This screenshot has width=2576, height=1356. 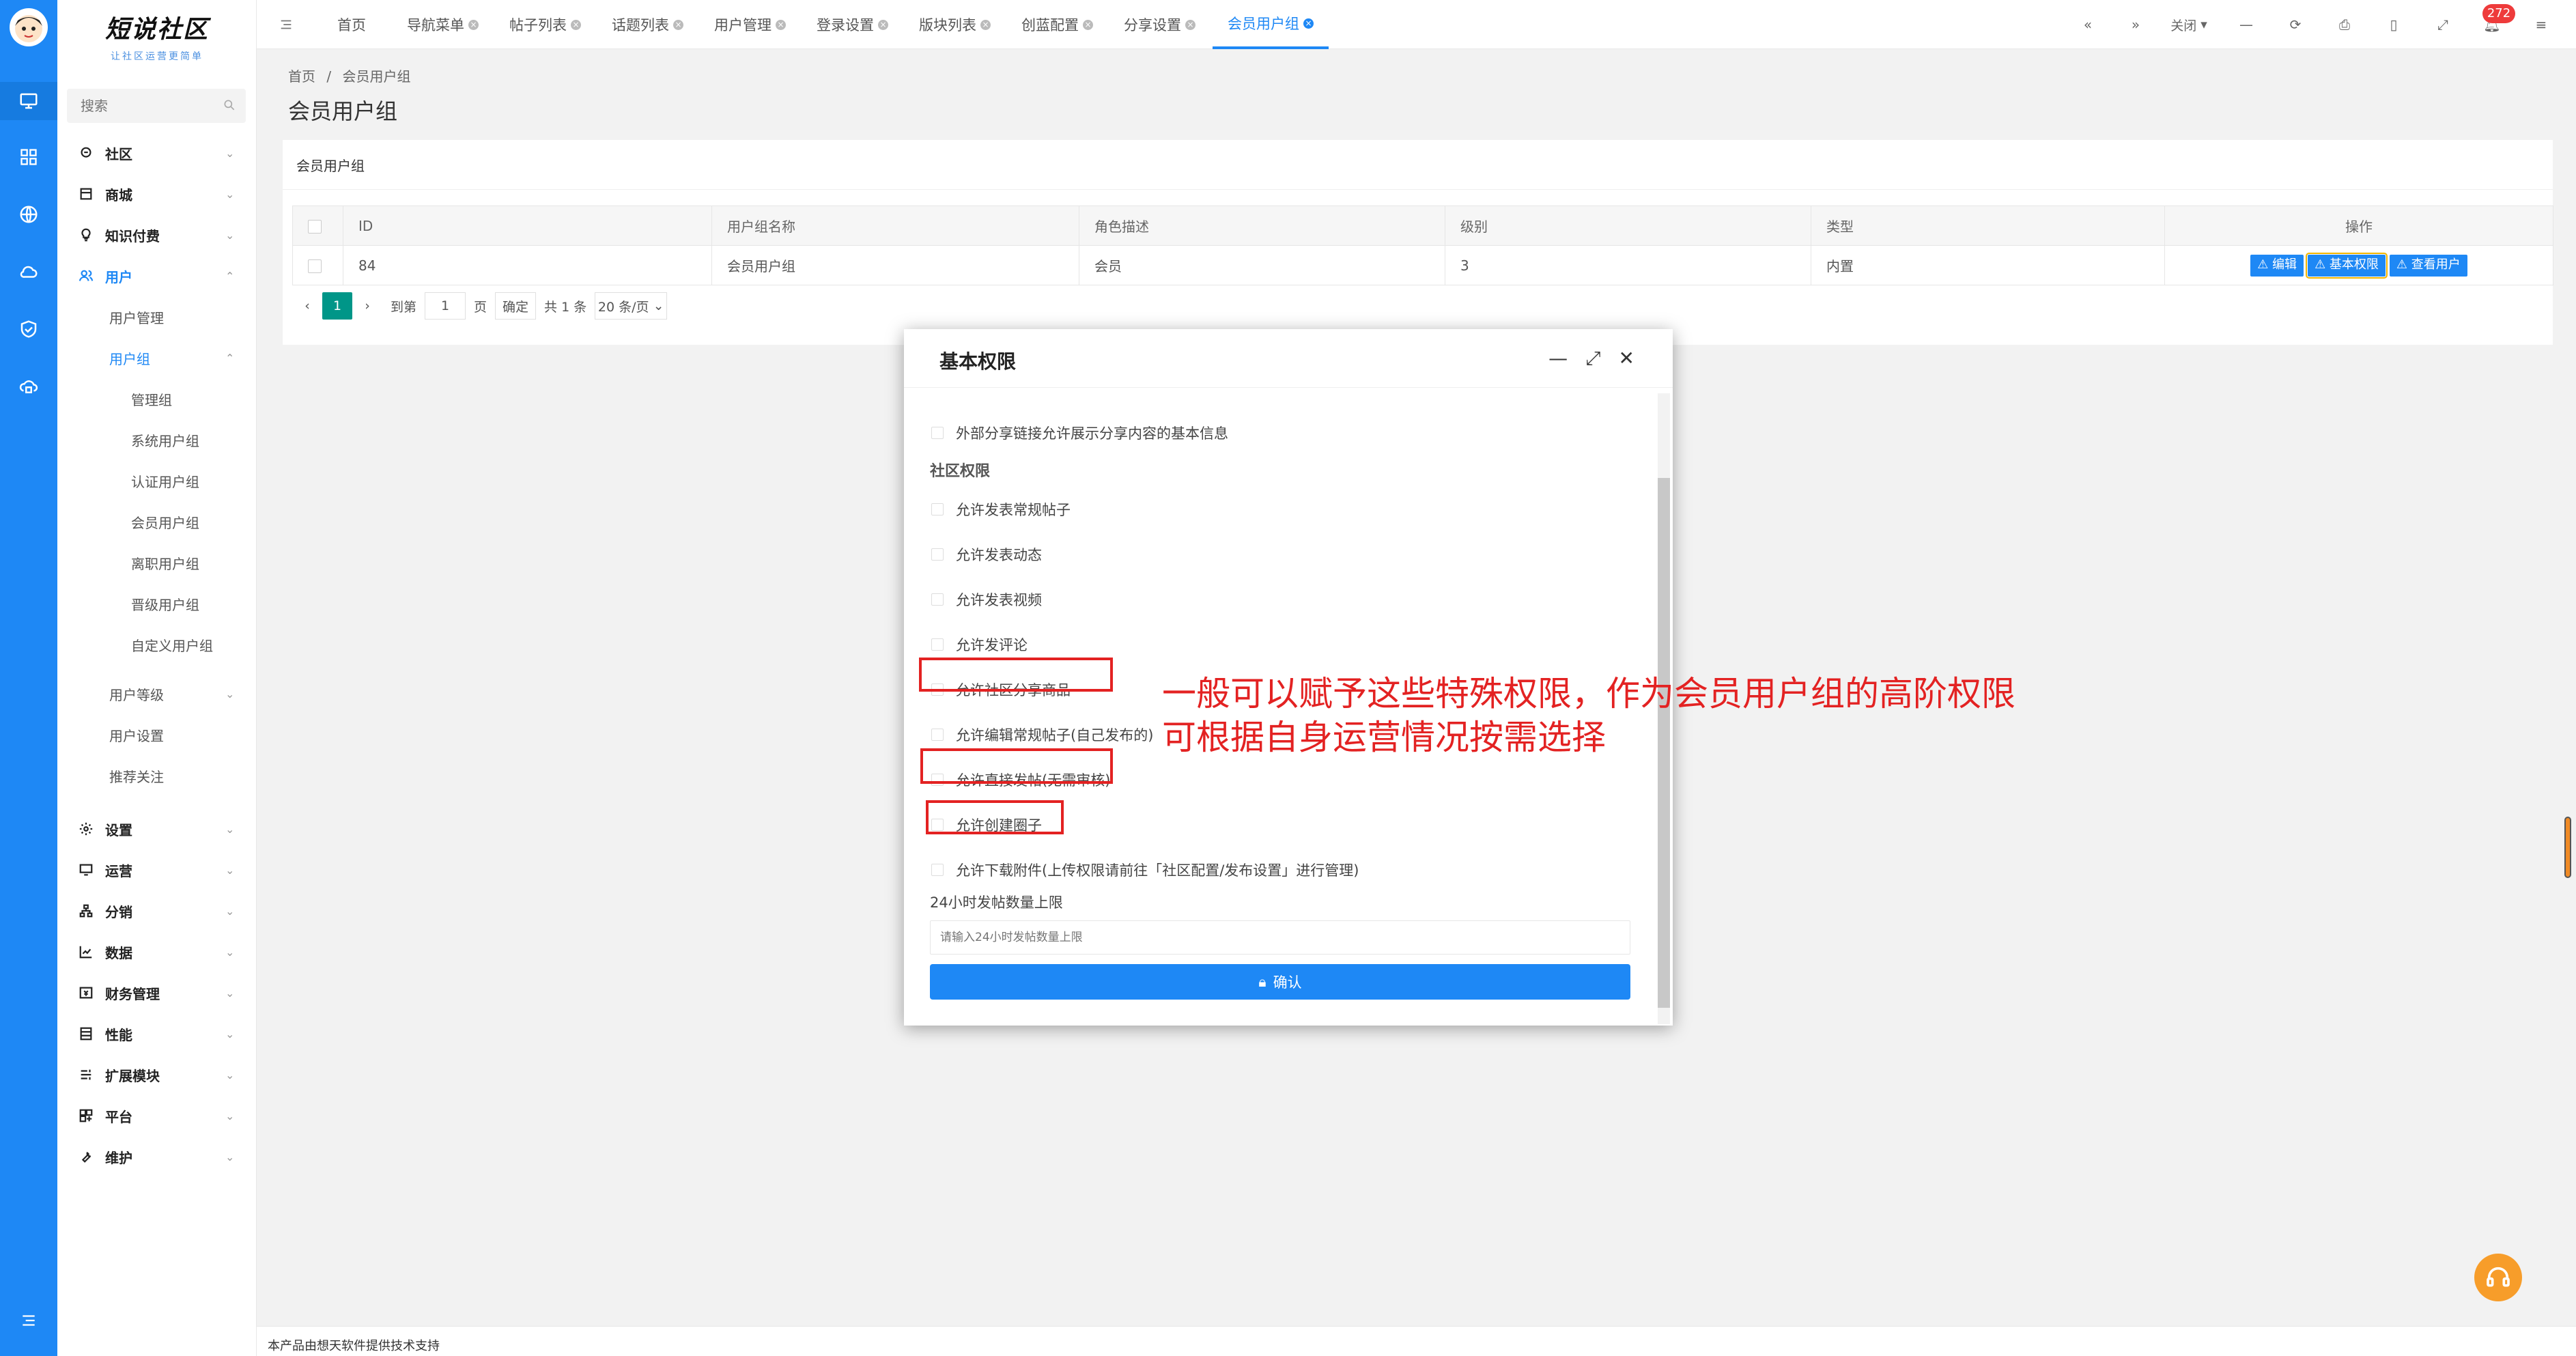 What do you see at coordinates (157, 992) in the screenshot?
I see `sidebar-item-finance: 财务管理 ⌄` at bounding box center [157, 992].